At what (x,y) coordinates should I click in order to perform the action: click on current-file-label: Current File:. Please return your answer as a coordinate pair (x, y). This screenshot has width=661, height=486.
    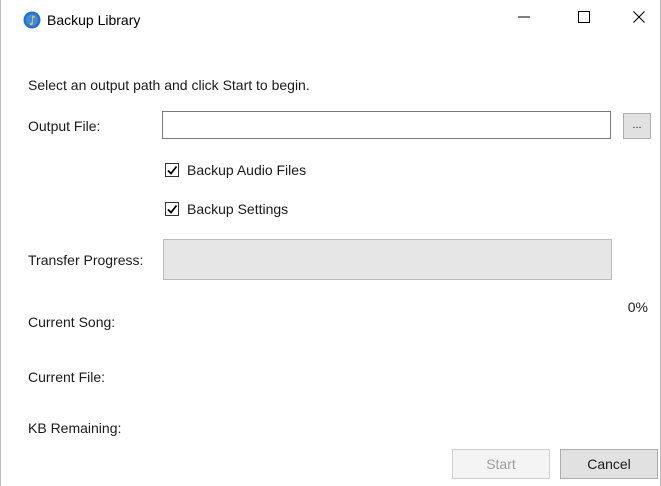
    Looking at the image, I should click on (67, 377).